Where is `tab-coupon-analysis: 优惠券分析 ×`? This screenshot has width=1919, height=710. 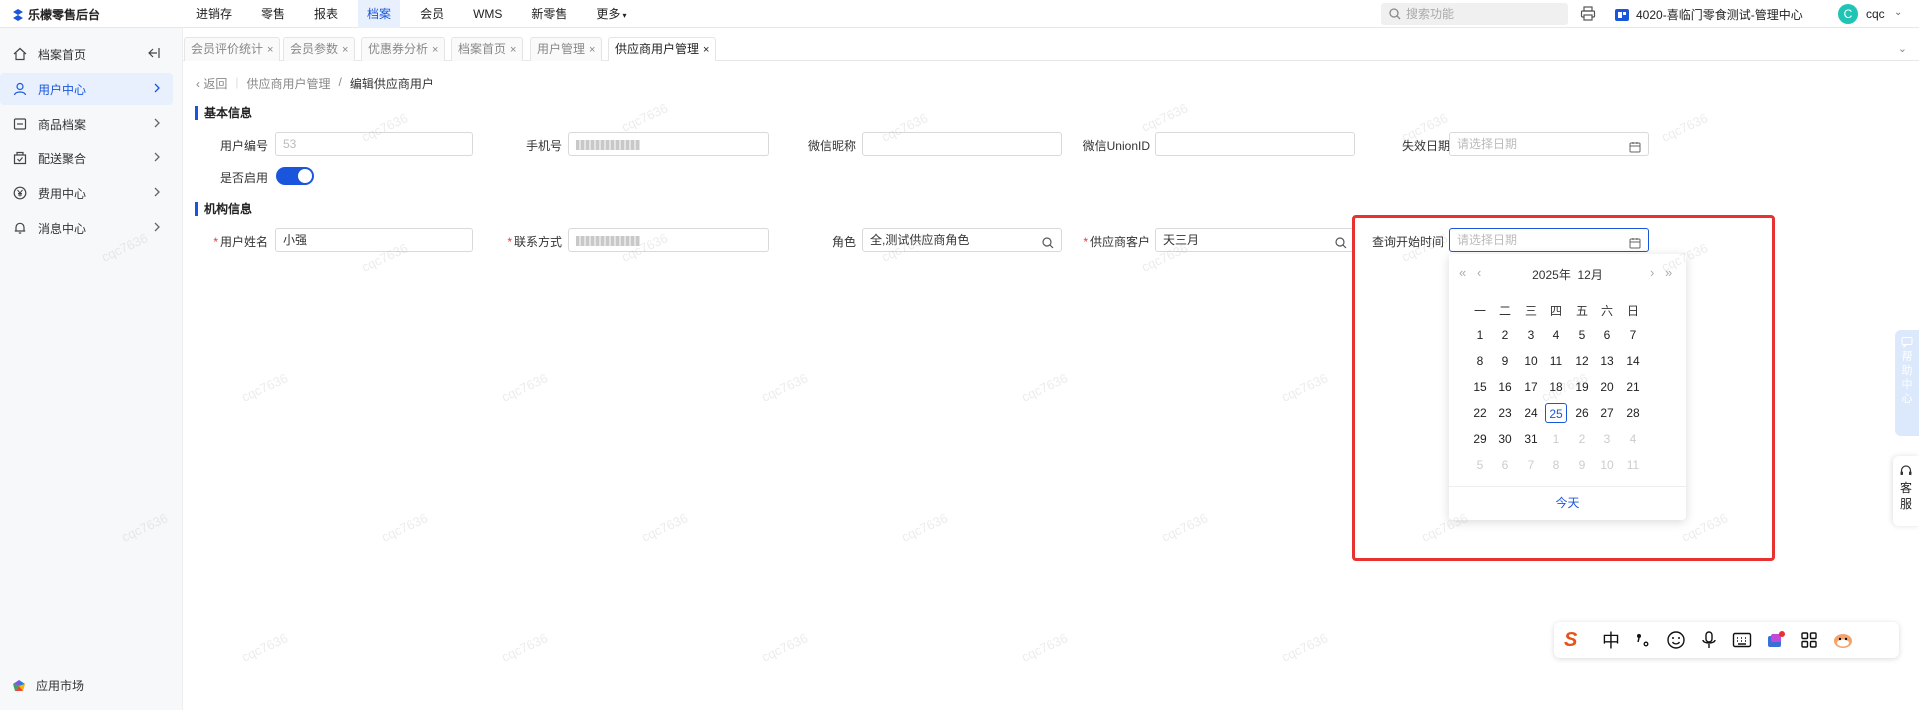
tab-coupon-analysis: 优惠券分析 × is located at coordinates (403, 49).